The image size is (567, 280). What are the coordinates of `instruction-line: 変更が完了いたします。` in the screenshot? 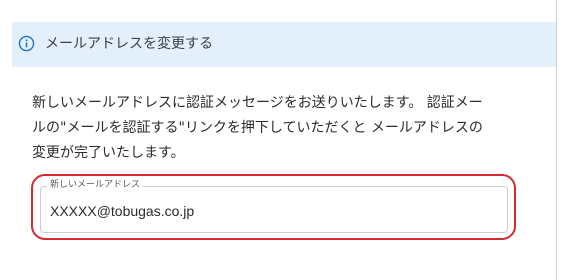 It's located at (108, 153).